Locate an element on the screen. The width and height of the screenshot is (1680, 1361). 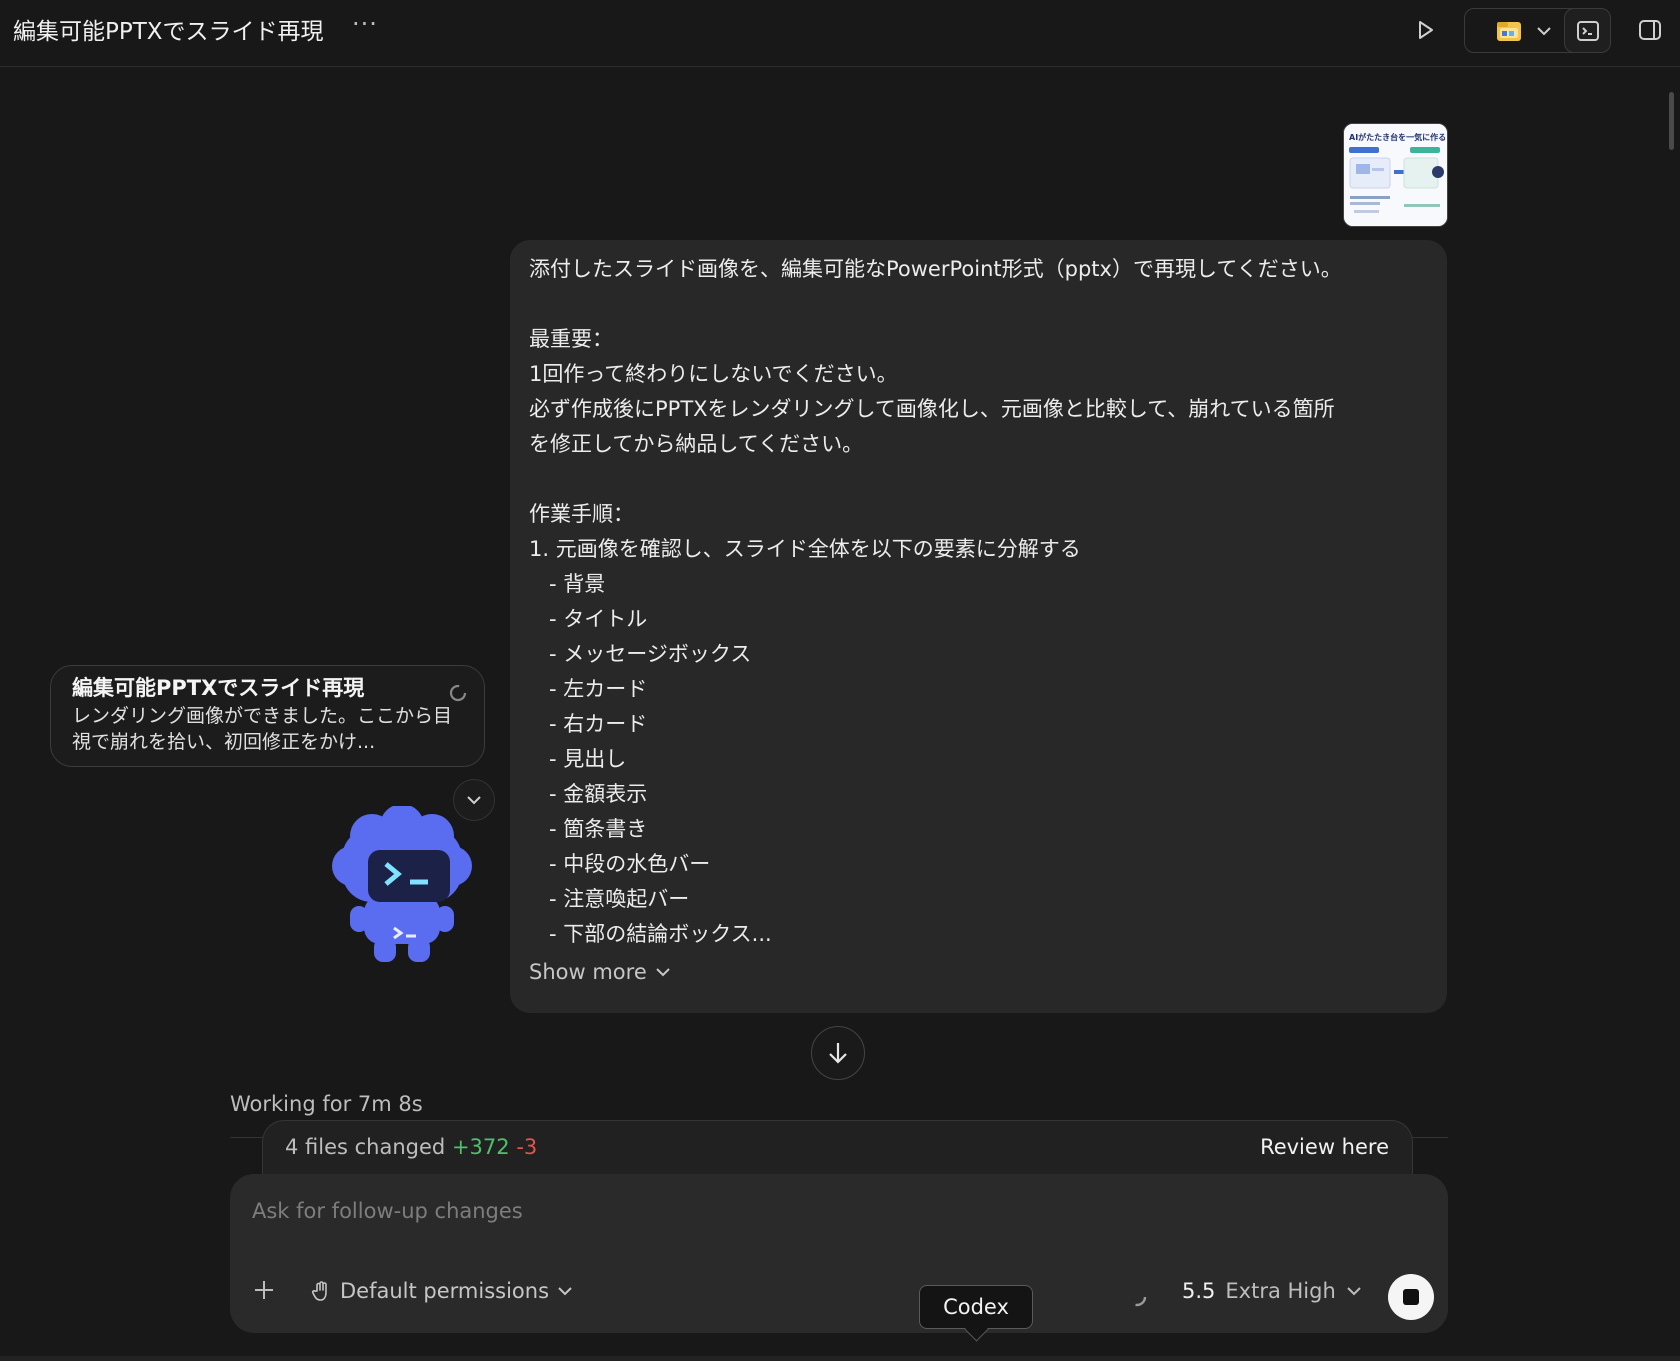
scroll-to-bottom-button is located at coordinates (838, 1053).